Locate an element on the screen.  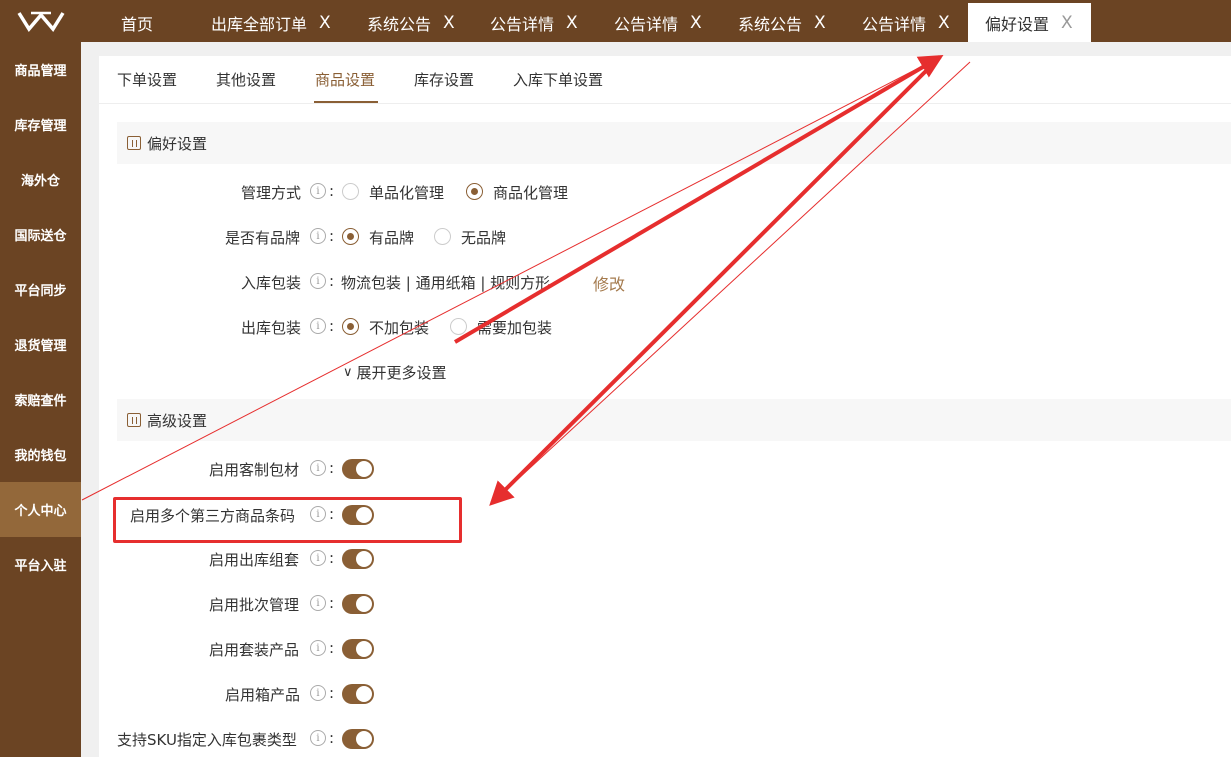
sidebar-item-label: 海外仓 is located at coordinates (40, 181).